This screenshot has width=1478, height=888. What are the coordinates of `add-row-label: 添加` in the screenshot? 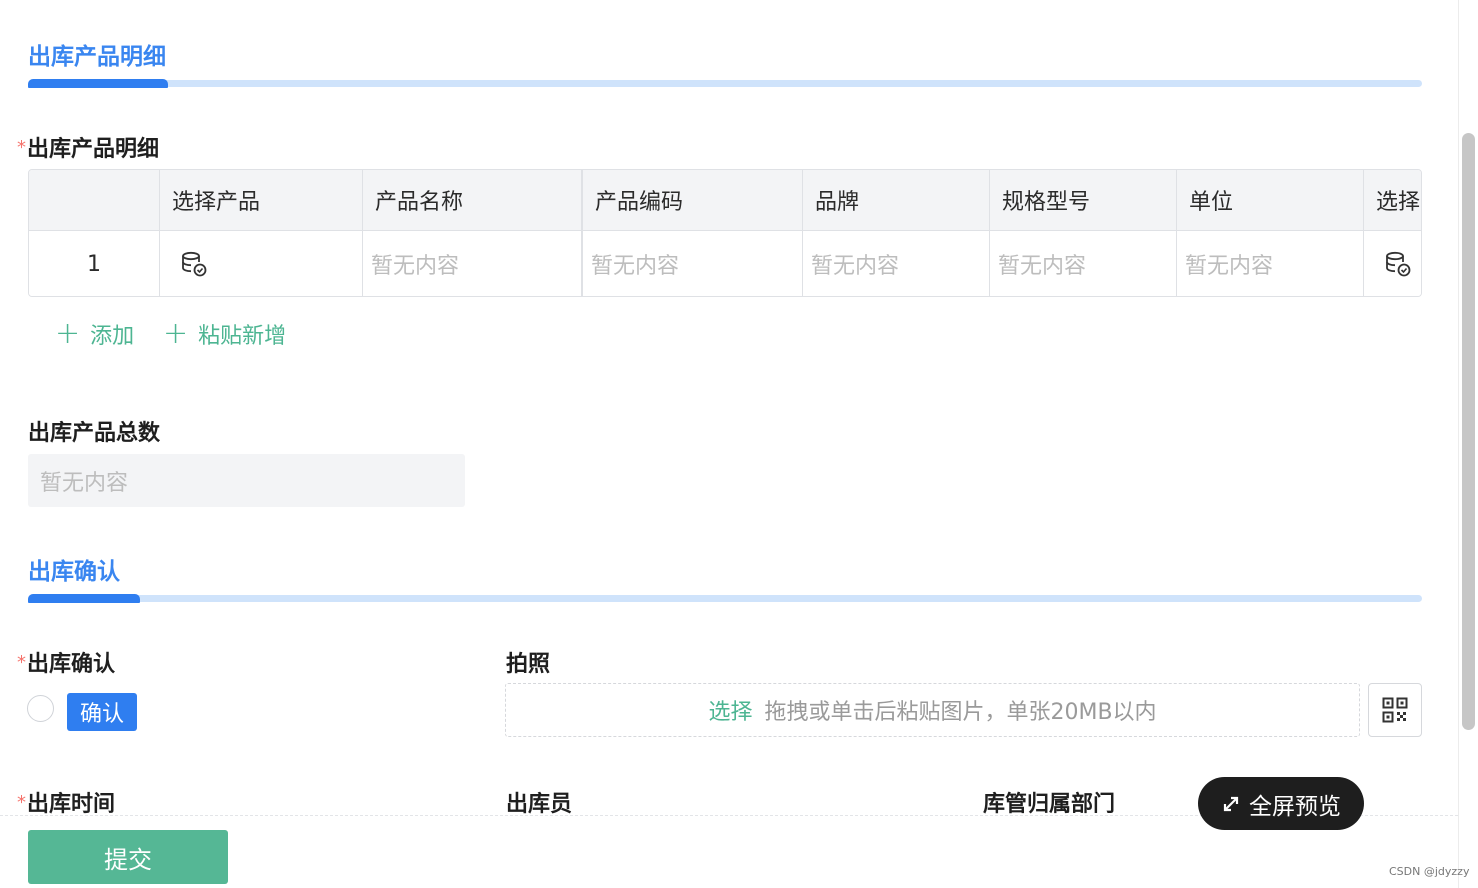 It's located at (112, 336).